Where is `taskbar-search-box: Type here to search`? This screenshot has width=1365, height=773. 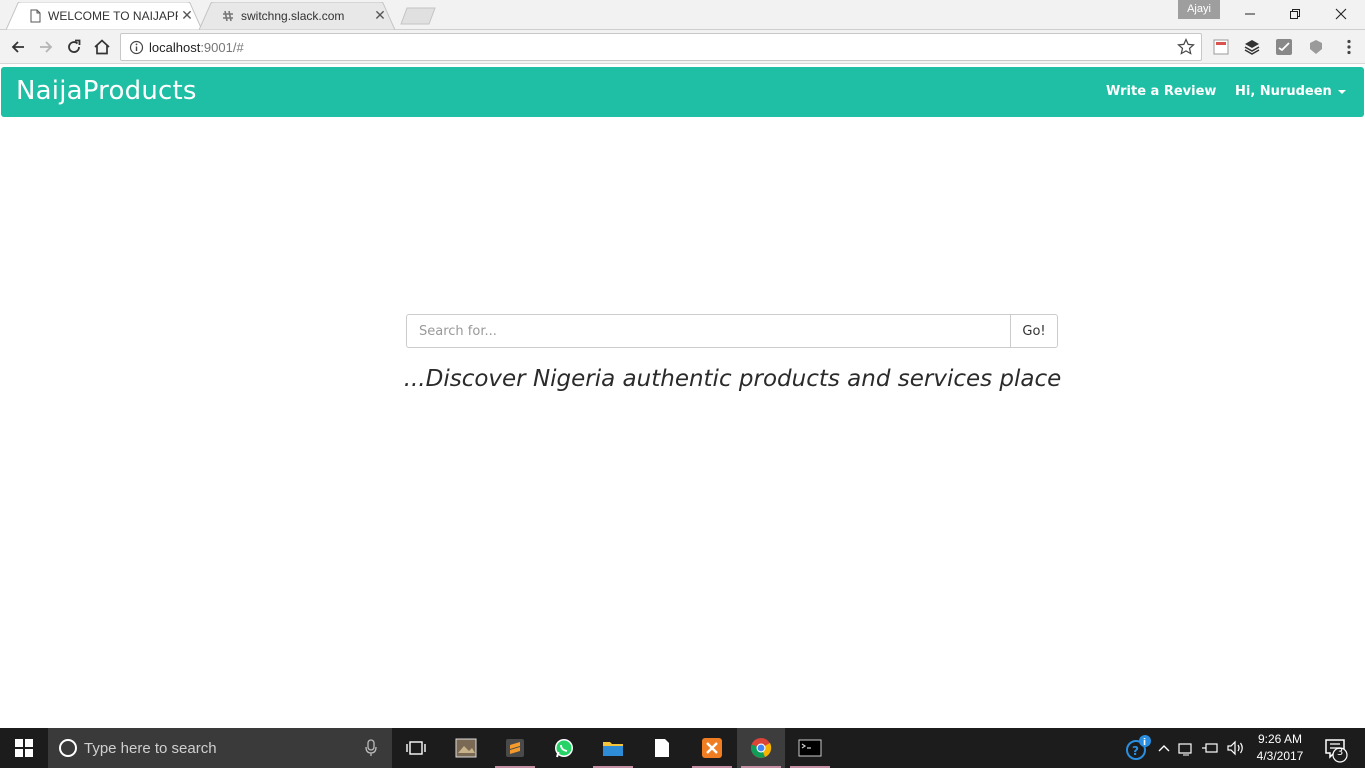
taskbar-search-box: Type here to search is located at coordinates (220, 748).